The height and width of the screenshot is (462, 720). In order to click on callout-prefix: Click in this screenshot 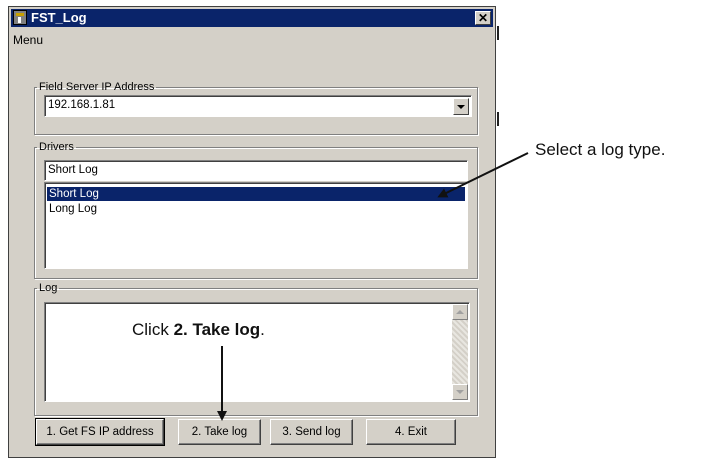, I will do `click(153, 329)`.